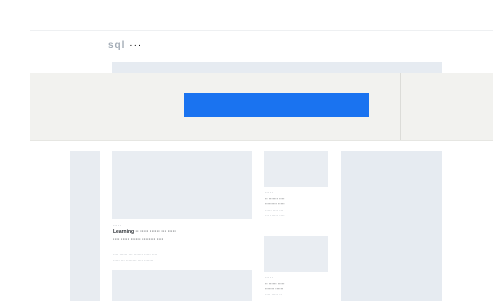 The image size is (493, 301). Describe the element at coordinates (138, 240) in the screenshot. I see `main-article-title-line2: ···· ····· ······ ········ ····` at that location.